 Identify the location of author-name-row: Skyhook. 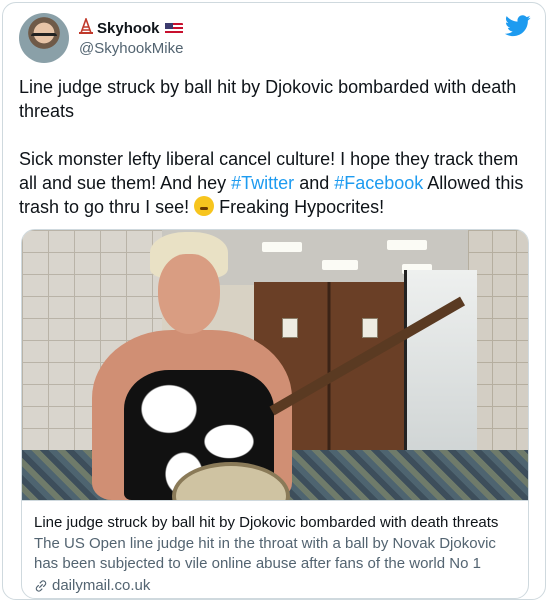
(131, 27).